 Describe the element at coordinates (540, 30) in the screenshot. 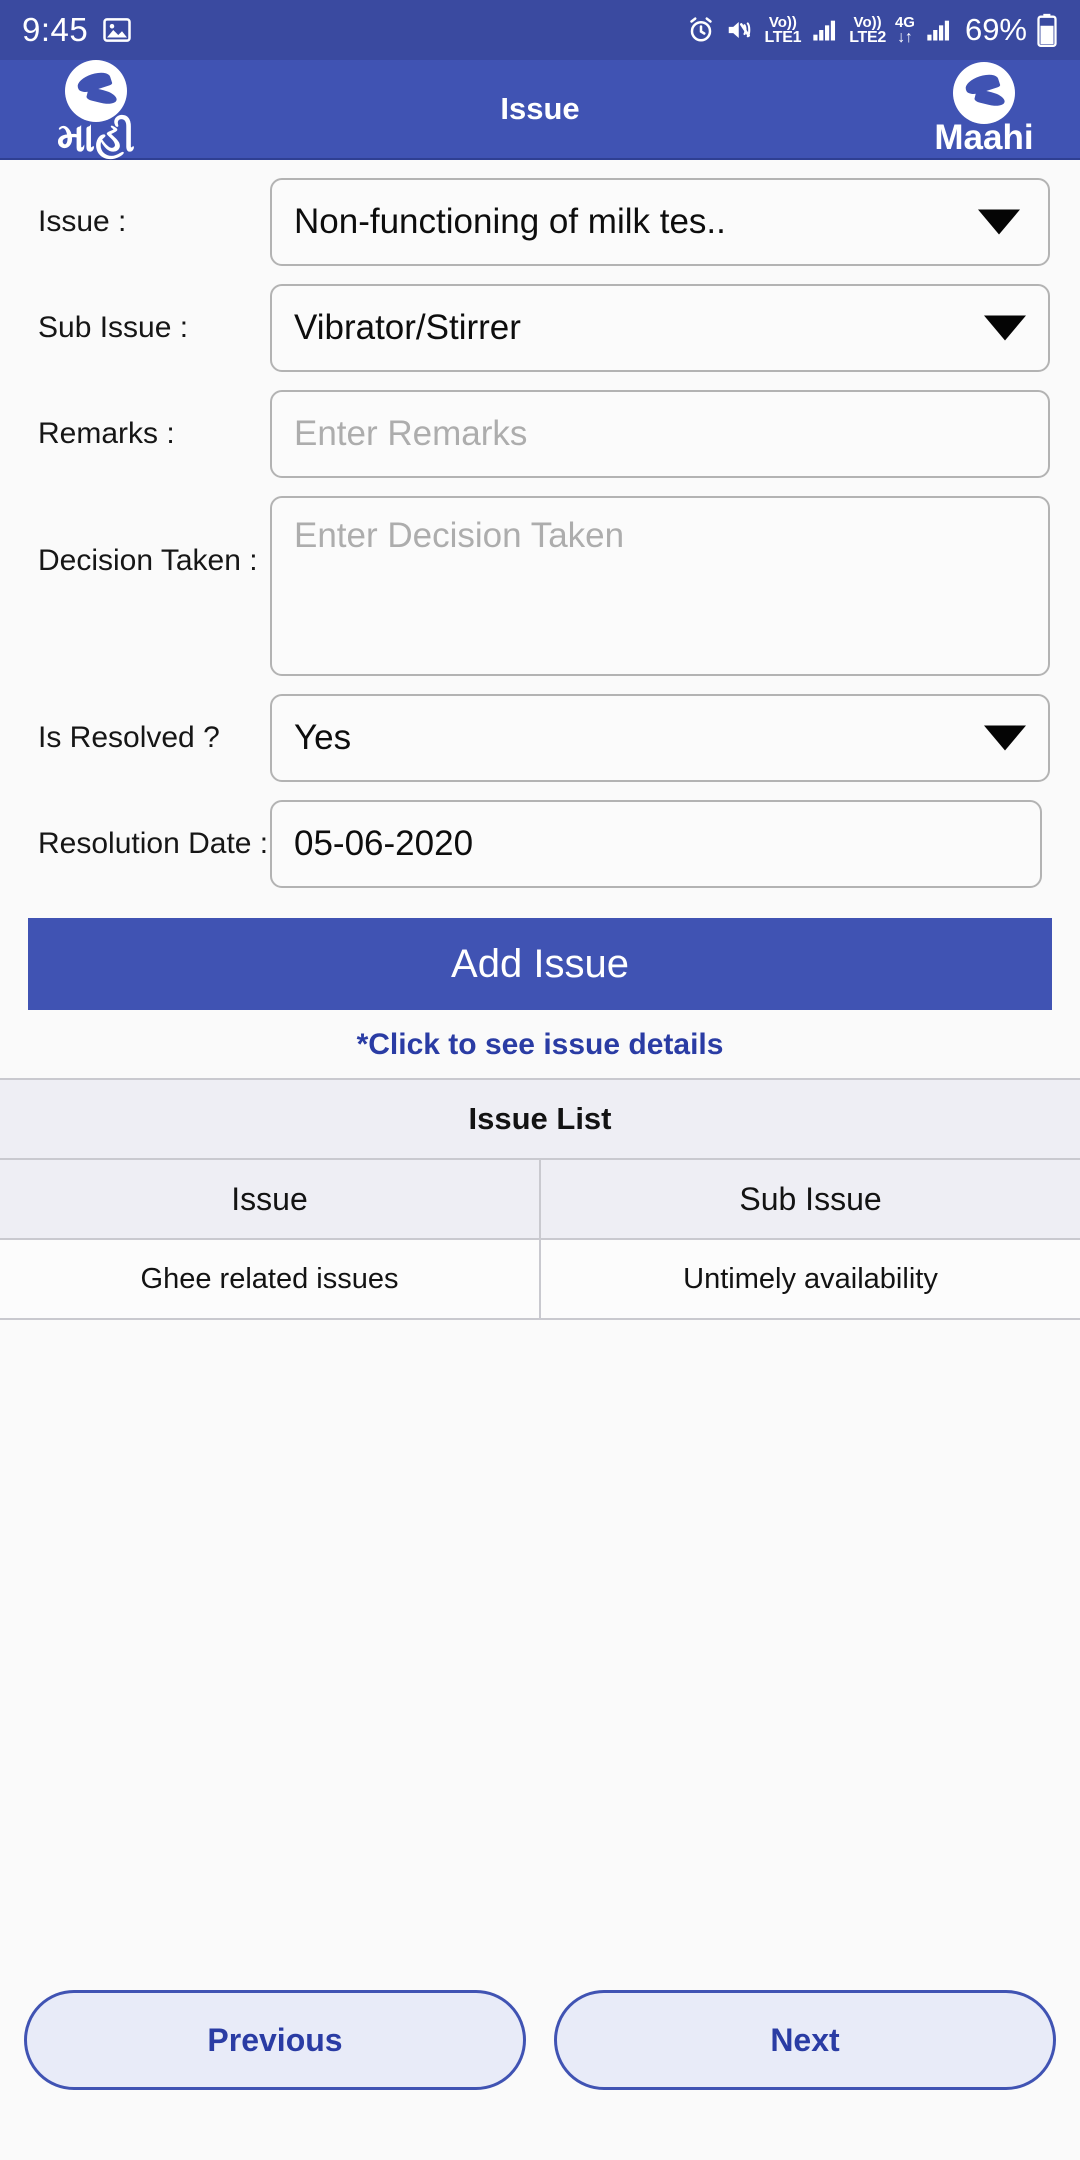

I see `status-bar: 9:45 Vo)) LTE1 Vo)) LTE2 4G ↓↑ 69%` at that location.